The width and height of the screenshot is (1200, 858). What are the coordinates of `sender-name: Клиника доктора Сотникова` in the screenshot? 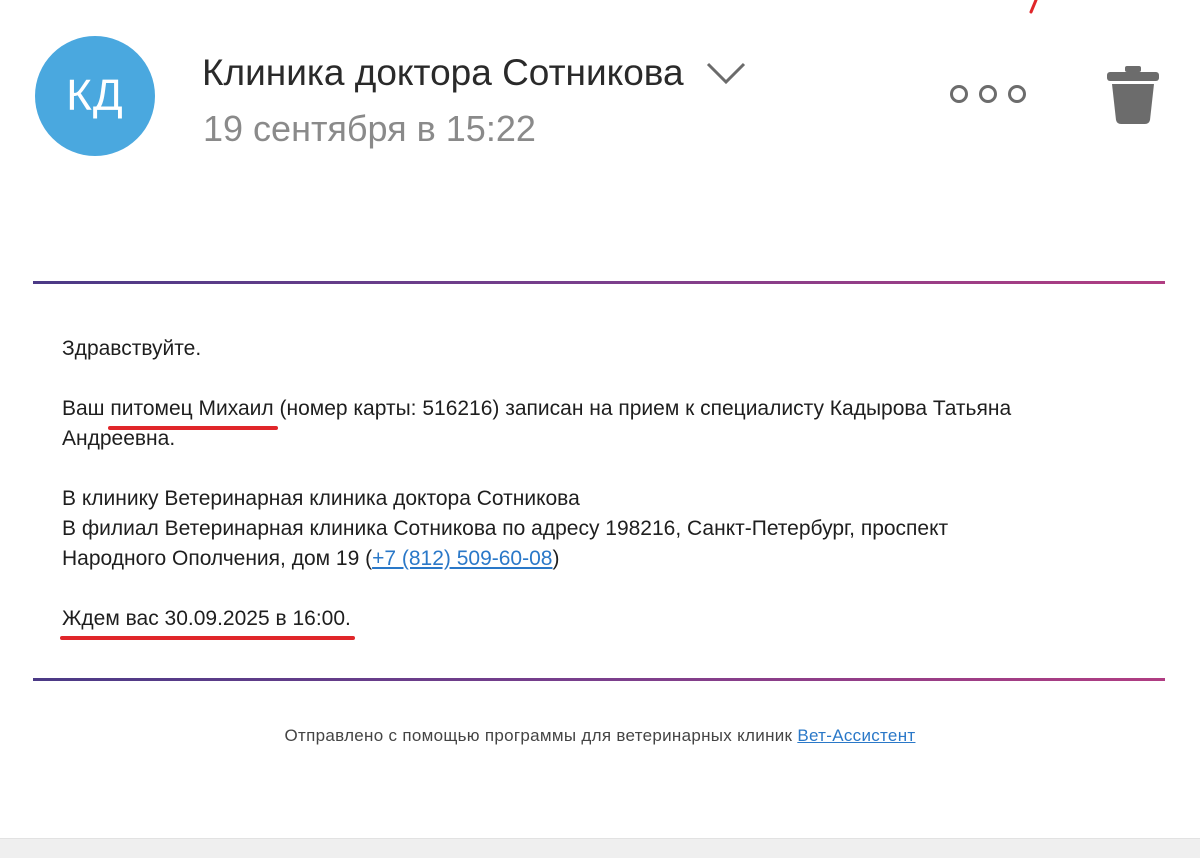 It's located at (443, 73).